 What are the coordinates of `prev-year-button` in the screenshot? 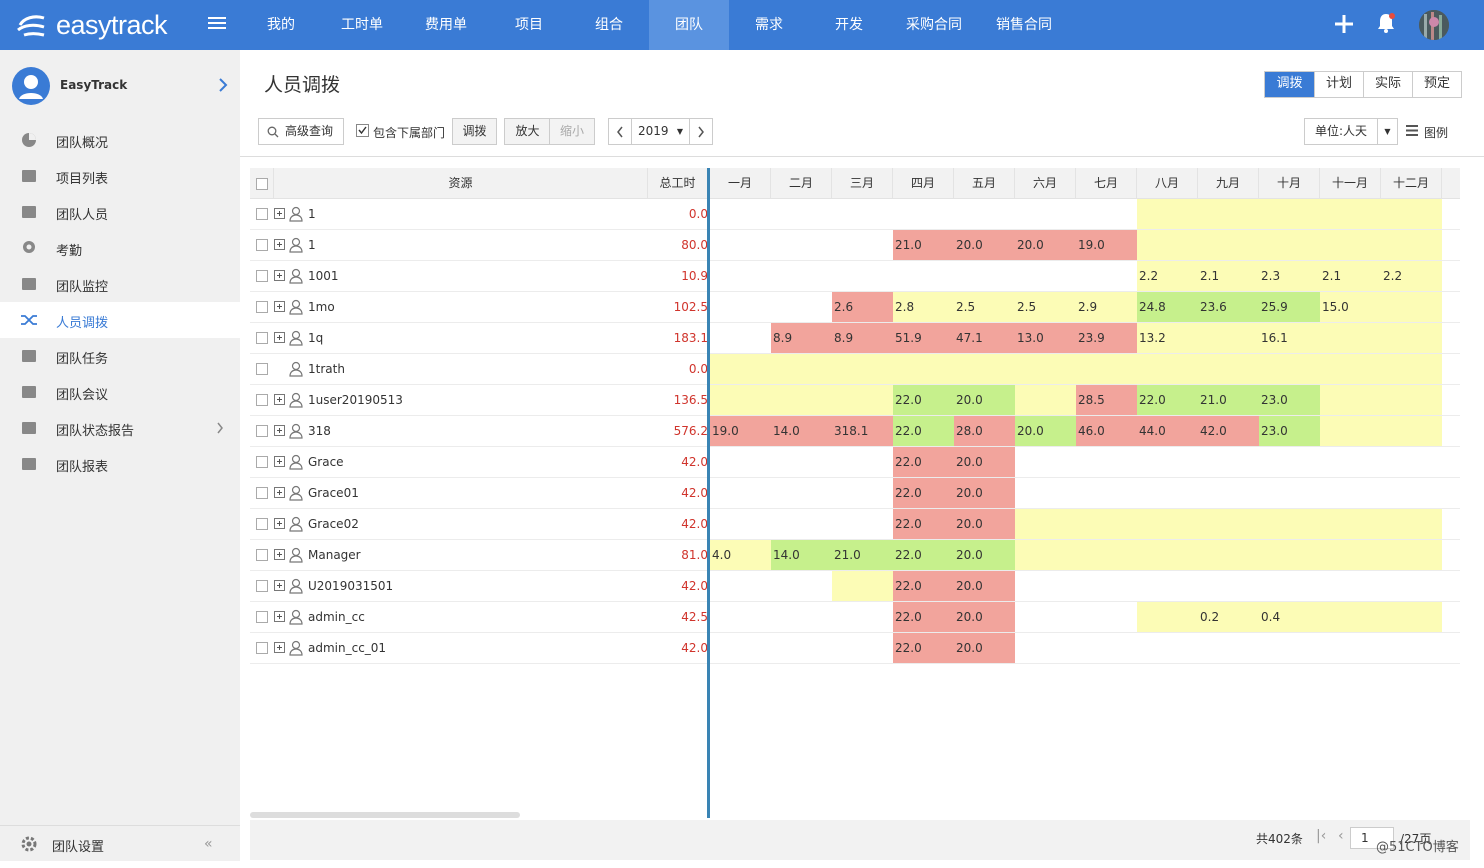 It's located at (620, 131).